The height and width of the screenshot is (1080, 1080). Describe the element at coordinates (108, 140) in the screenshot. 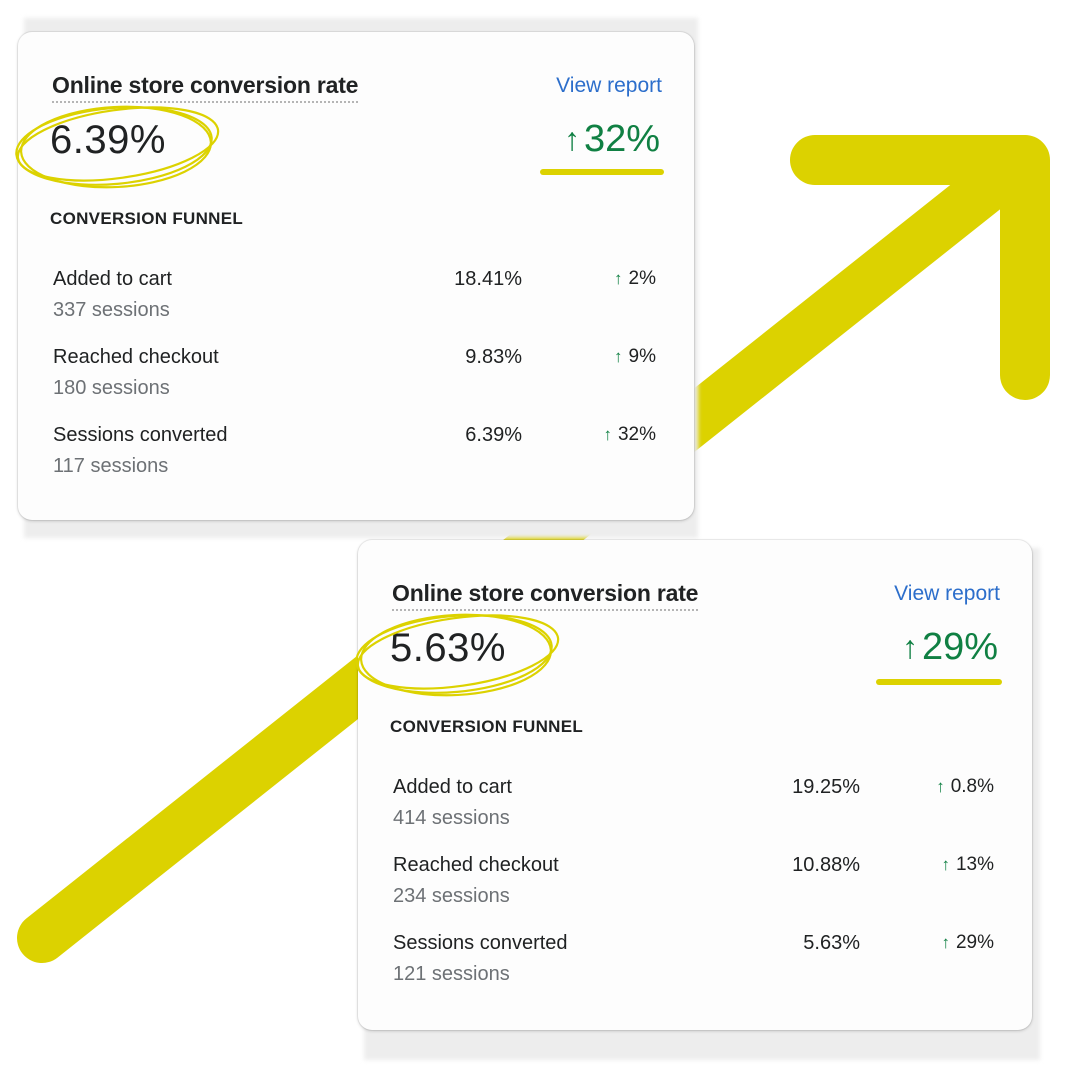

I see `conversion-rate-value: 6.39%` at that location.